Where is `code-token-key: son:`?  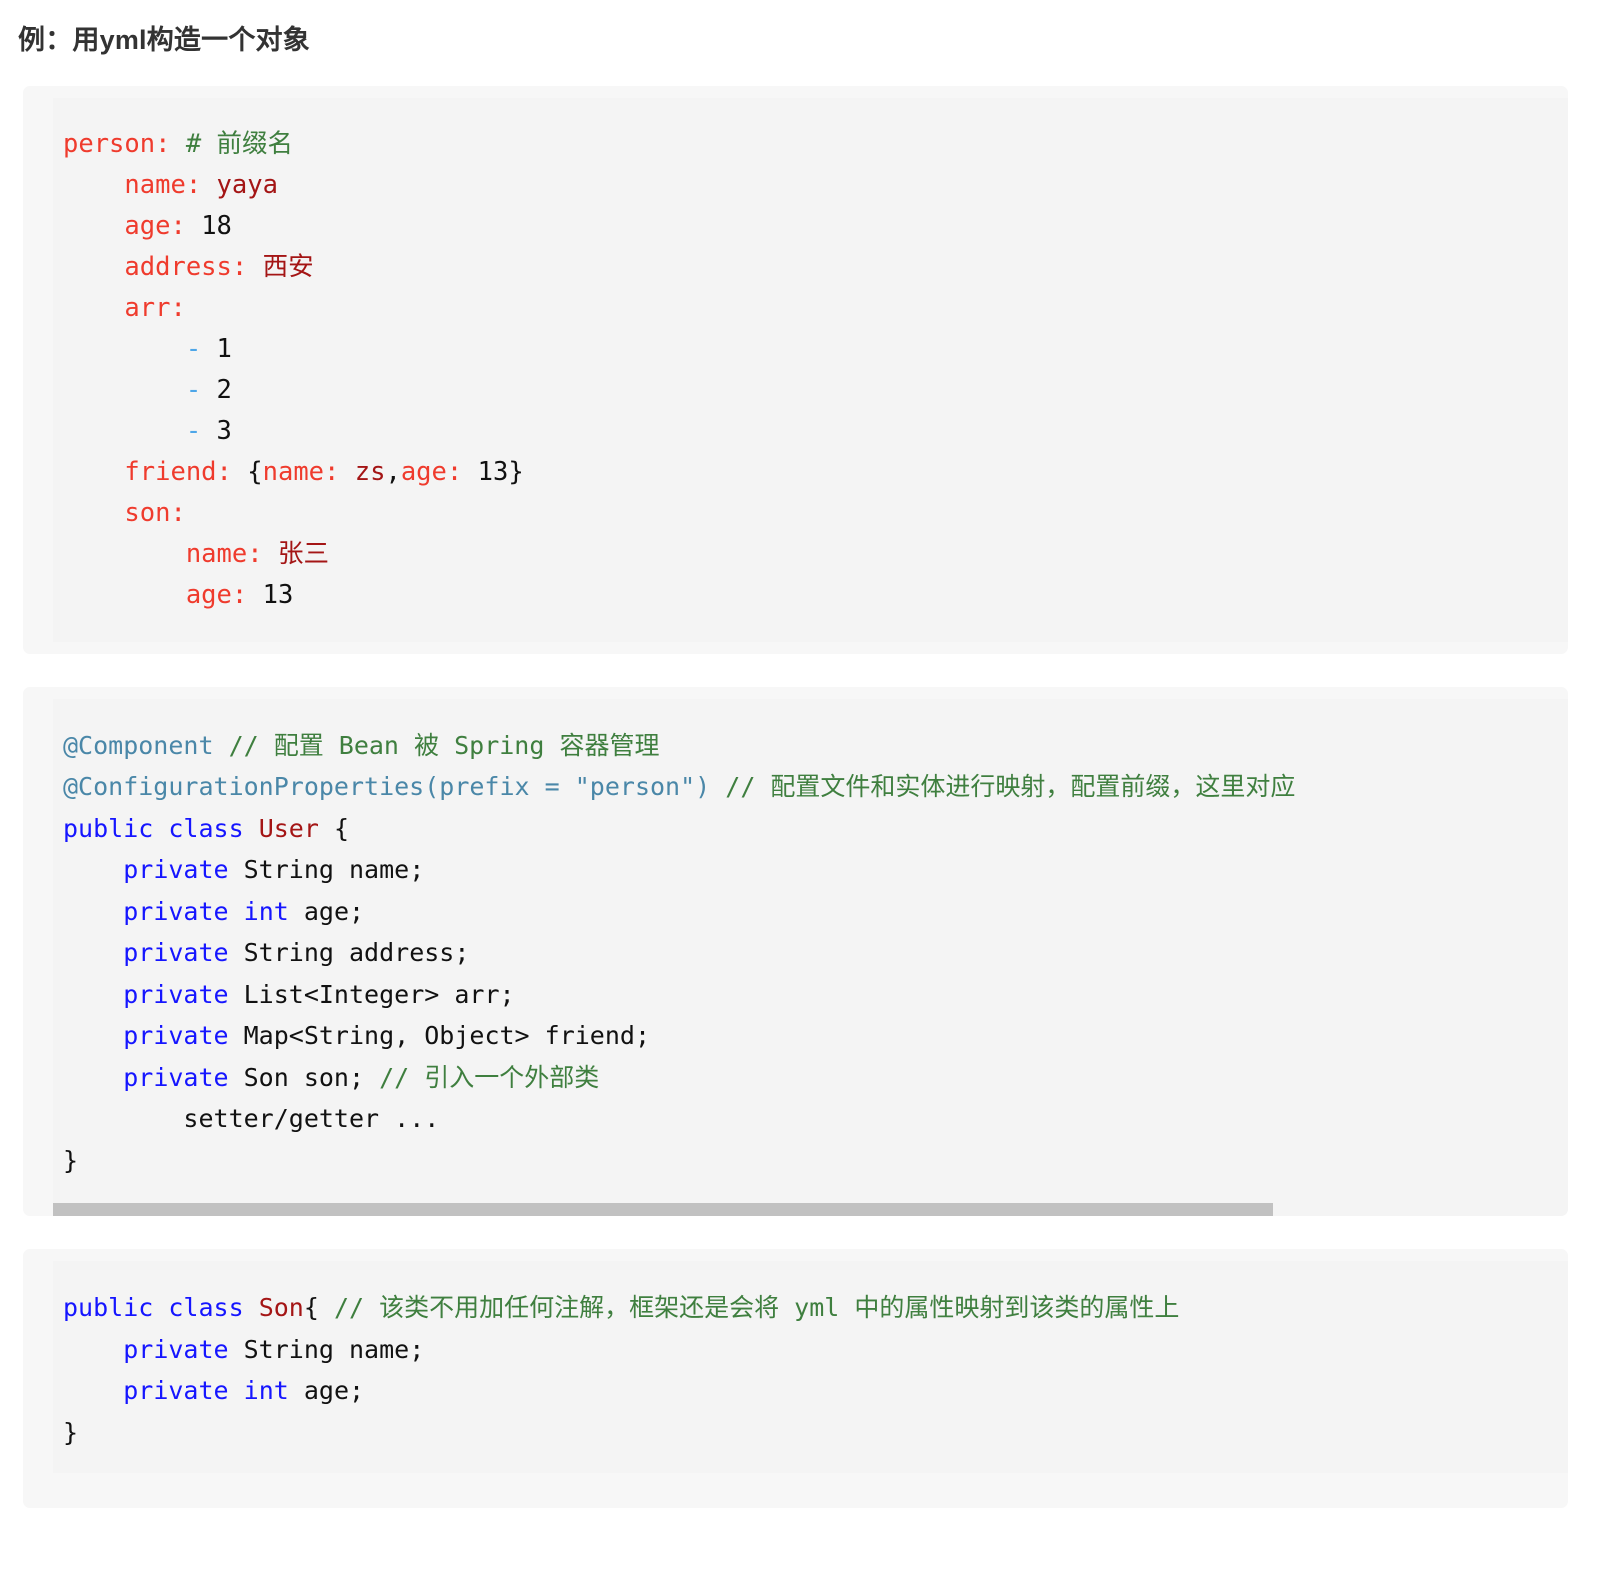 code-token-key: son: is located at coordinates (155, 512).